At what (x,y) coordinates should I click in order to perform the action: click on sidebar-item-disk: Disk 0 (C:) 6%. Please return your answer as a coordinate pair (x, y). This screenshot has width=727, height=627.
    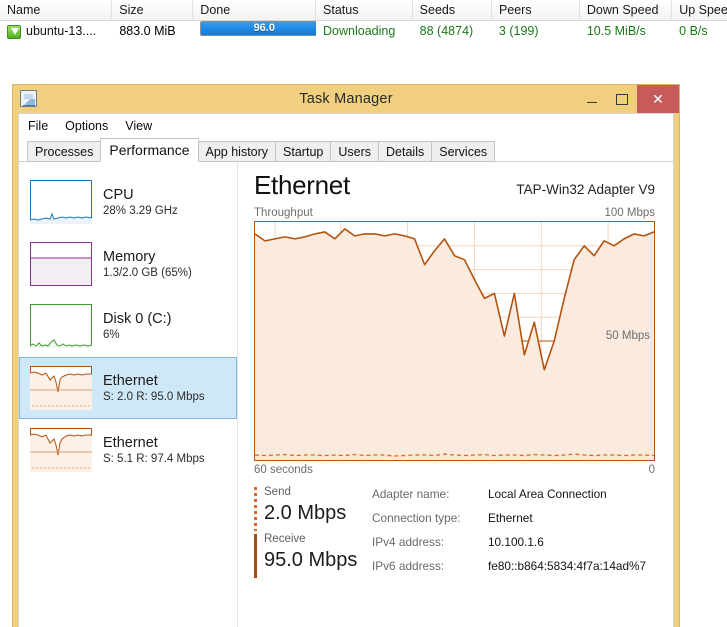
    Looking at the image, I should click on (128, 326).